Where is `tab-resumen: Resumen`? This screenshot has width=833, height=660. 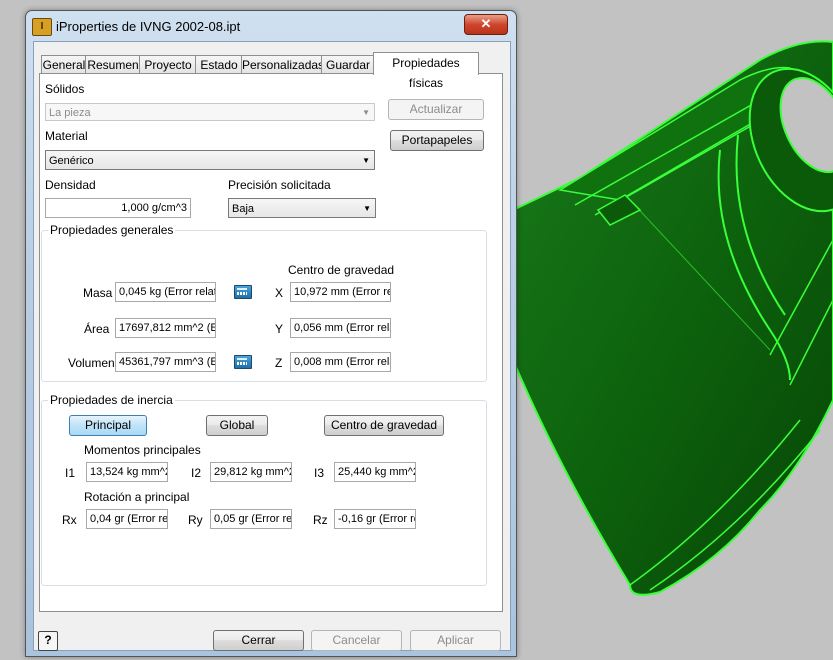
tab-resumen: Resumen is located at coordinates (113, 64).